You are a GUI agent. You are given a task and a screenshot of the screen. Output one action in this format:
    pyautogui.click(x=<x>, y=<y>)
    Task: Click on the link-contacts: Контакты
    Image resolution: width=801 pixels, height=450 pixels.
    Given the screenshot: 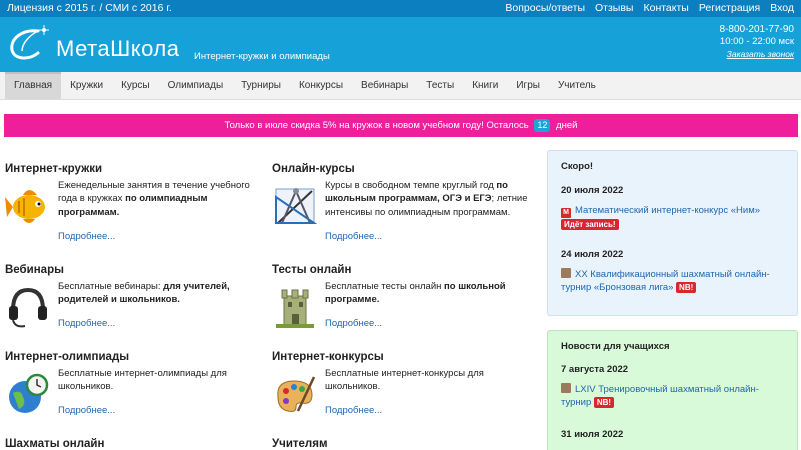 What is the action you would take?
    pyautogui.click(x=665, y=8)
    